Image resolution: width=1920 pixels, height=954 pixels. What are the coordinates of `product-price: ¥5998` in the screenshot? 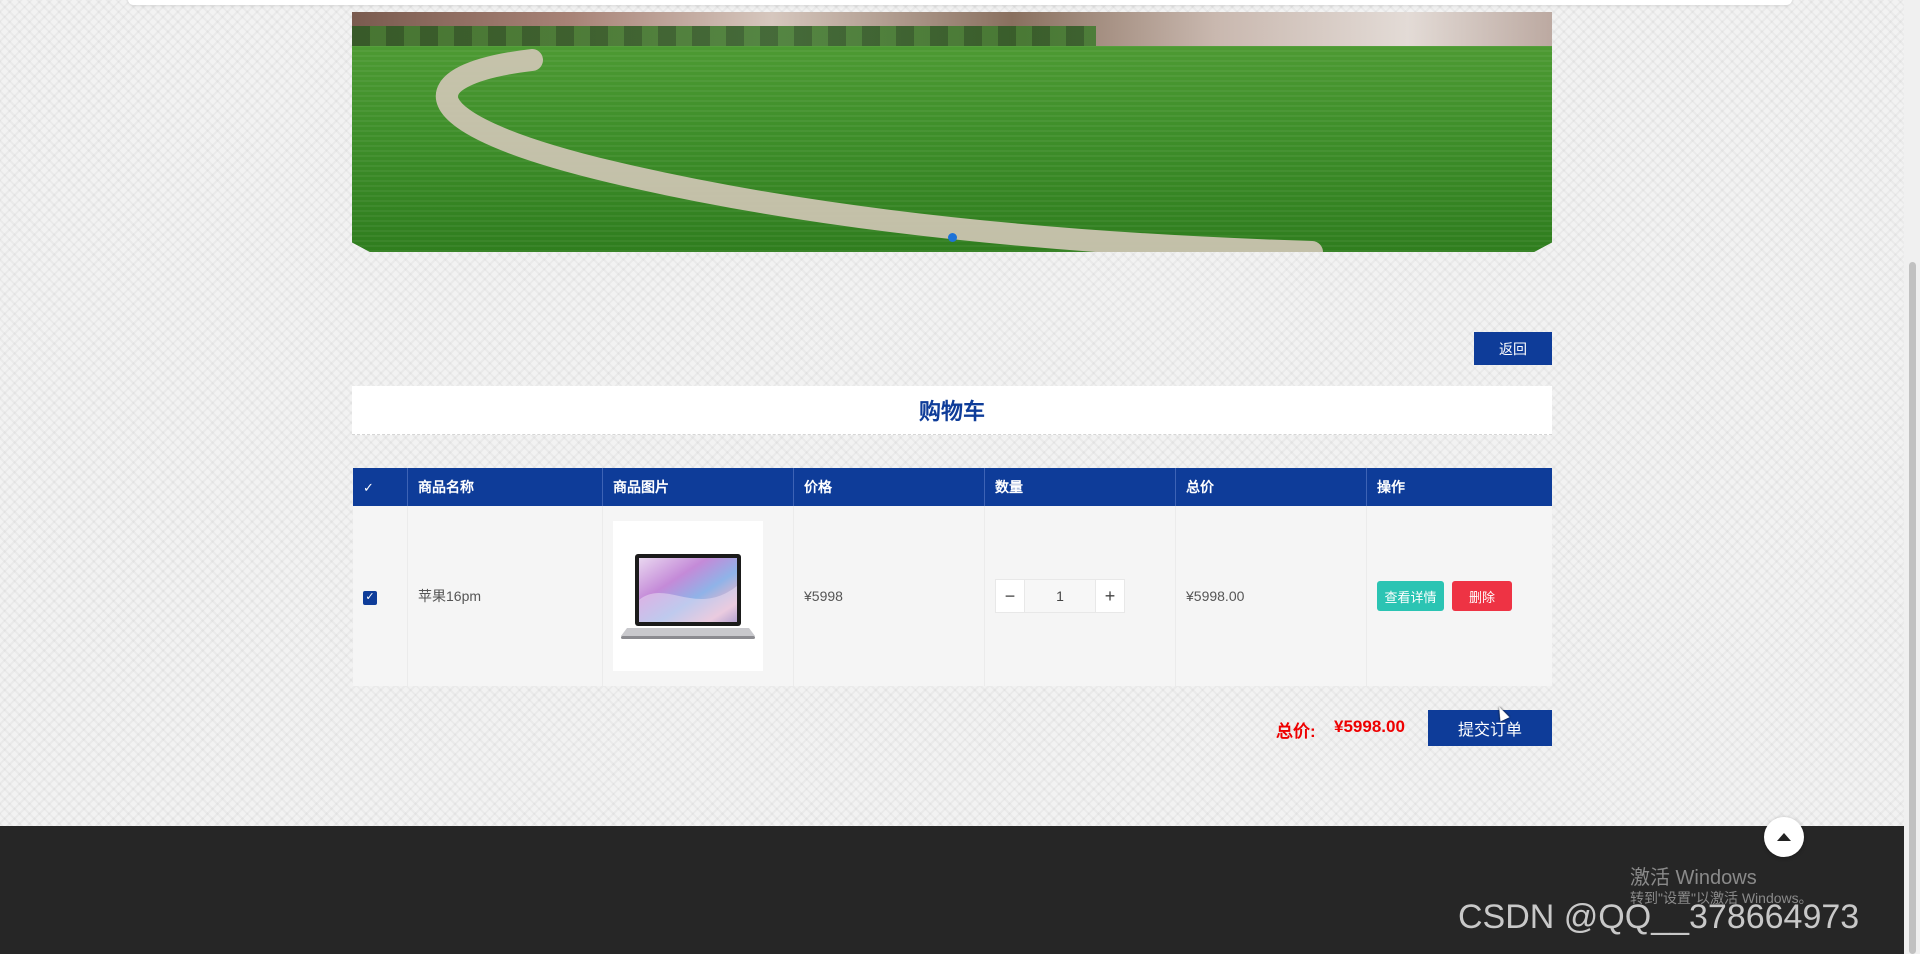 It's located at (889, 596).